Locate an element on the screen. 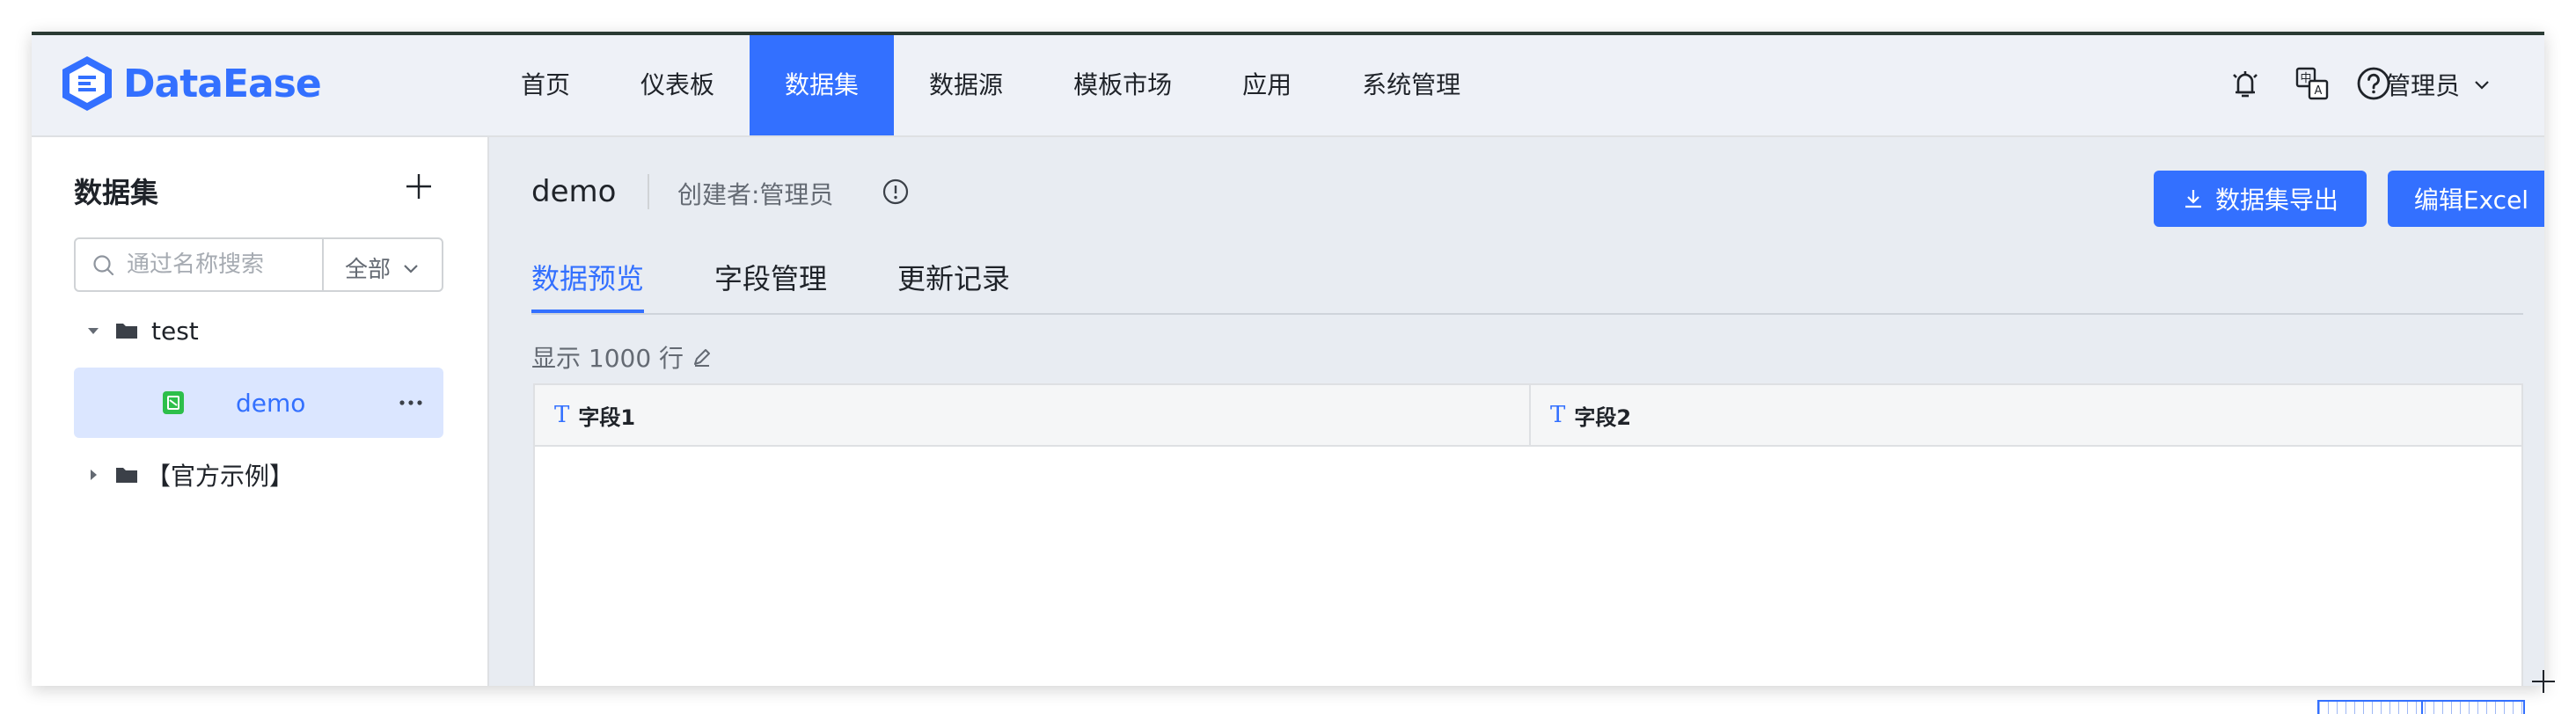 The image size is (2576, 714). column-header-label: 字段2 is located at coordinates (1603, 417).